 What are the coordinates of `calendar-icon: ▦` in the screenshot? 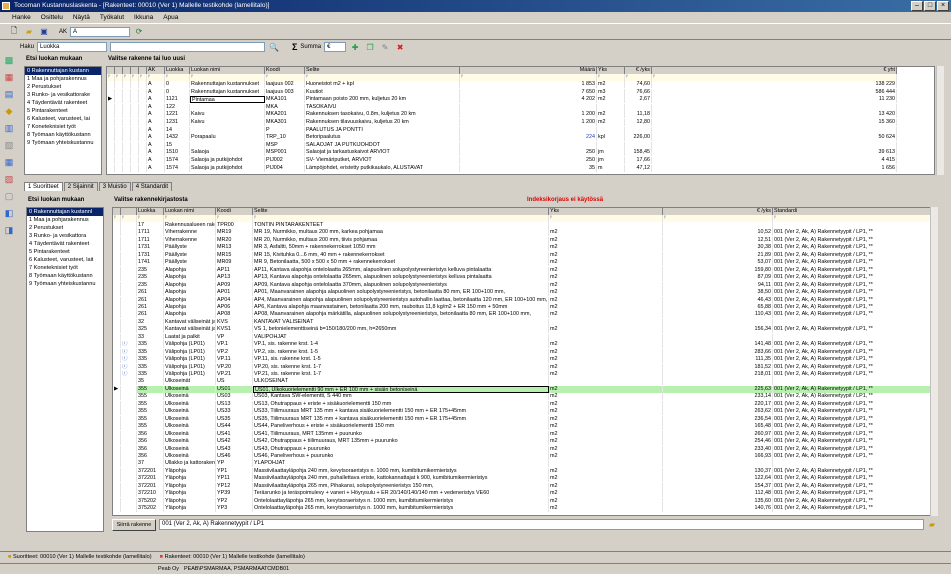 It's located at (9, 162).